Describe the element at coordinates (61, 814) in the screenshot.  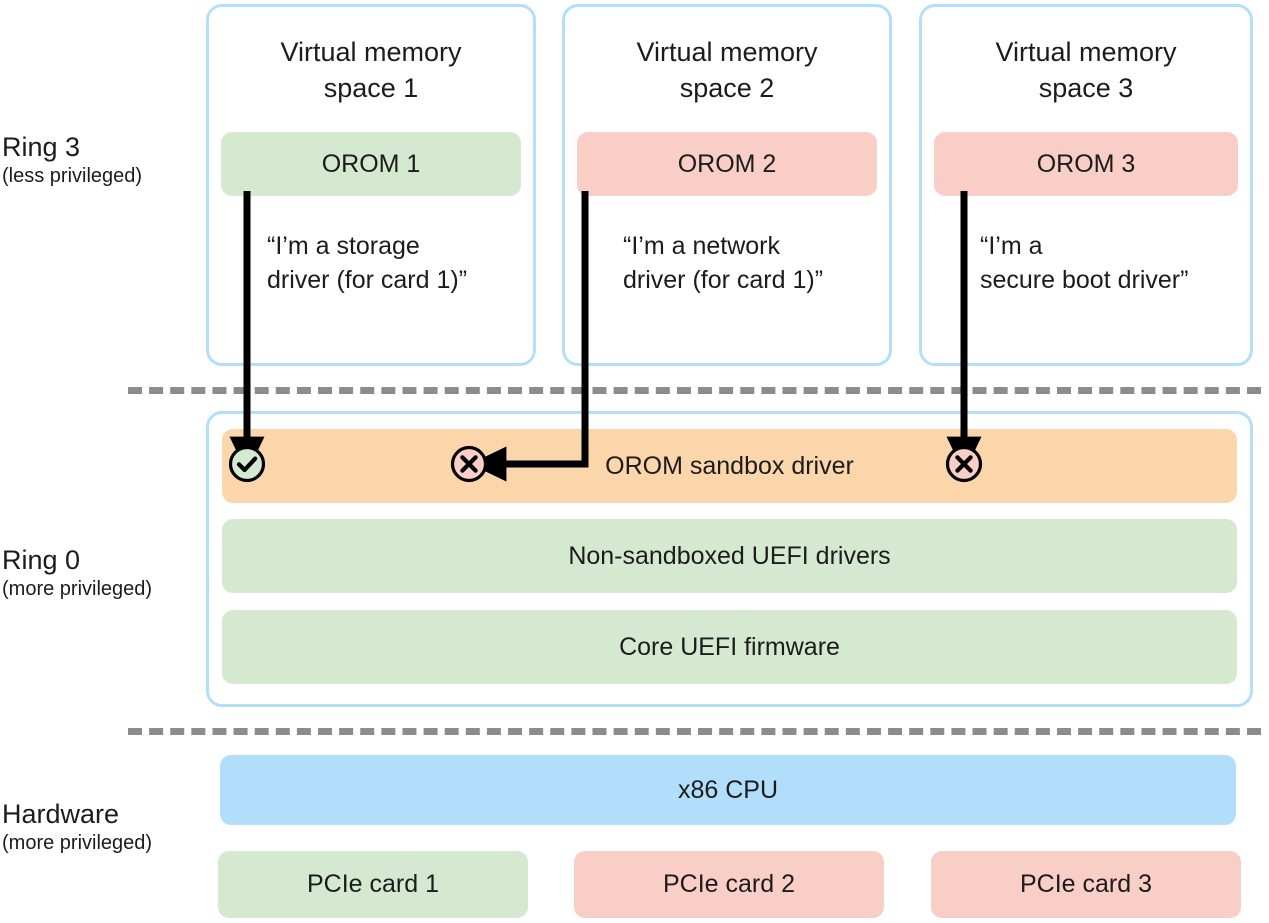
I see `hardware-title: Hardware` at that location.